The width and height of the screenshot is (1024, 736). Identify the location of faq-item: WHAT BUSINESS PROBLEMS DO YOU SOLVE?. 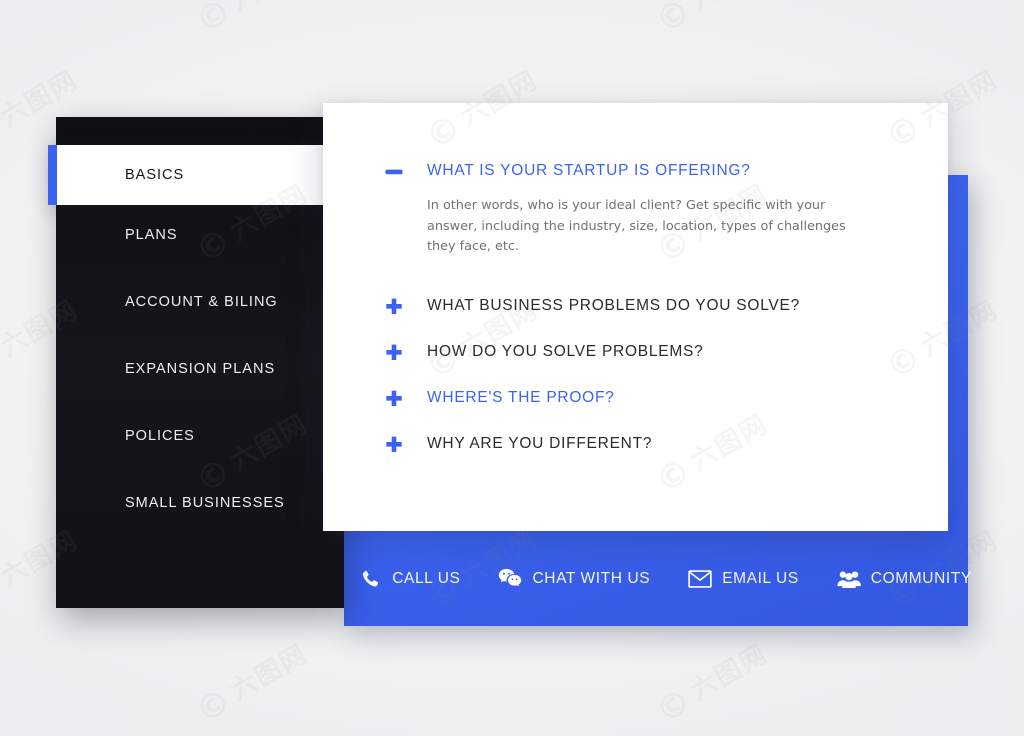
(646, 306).